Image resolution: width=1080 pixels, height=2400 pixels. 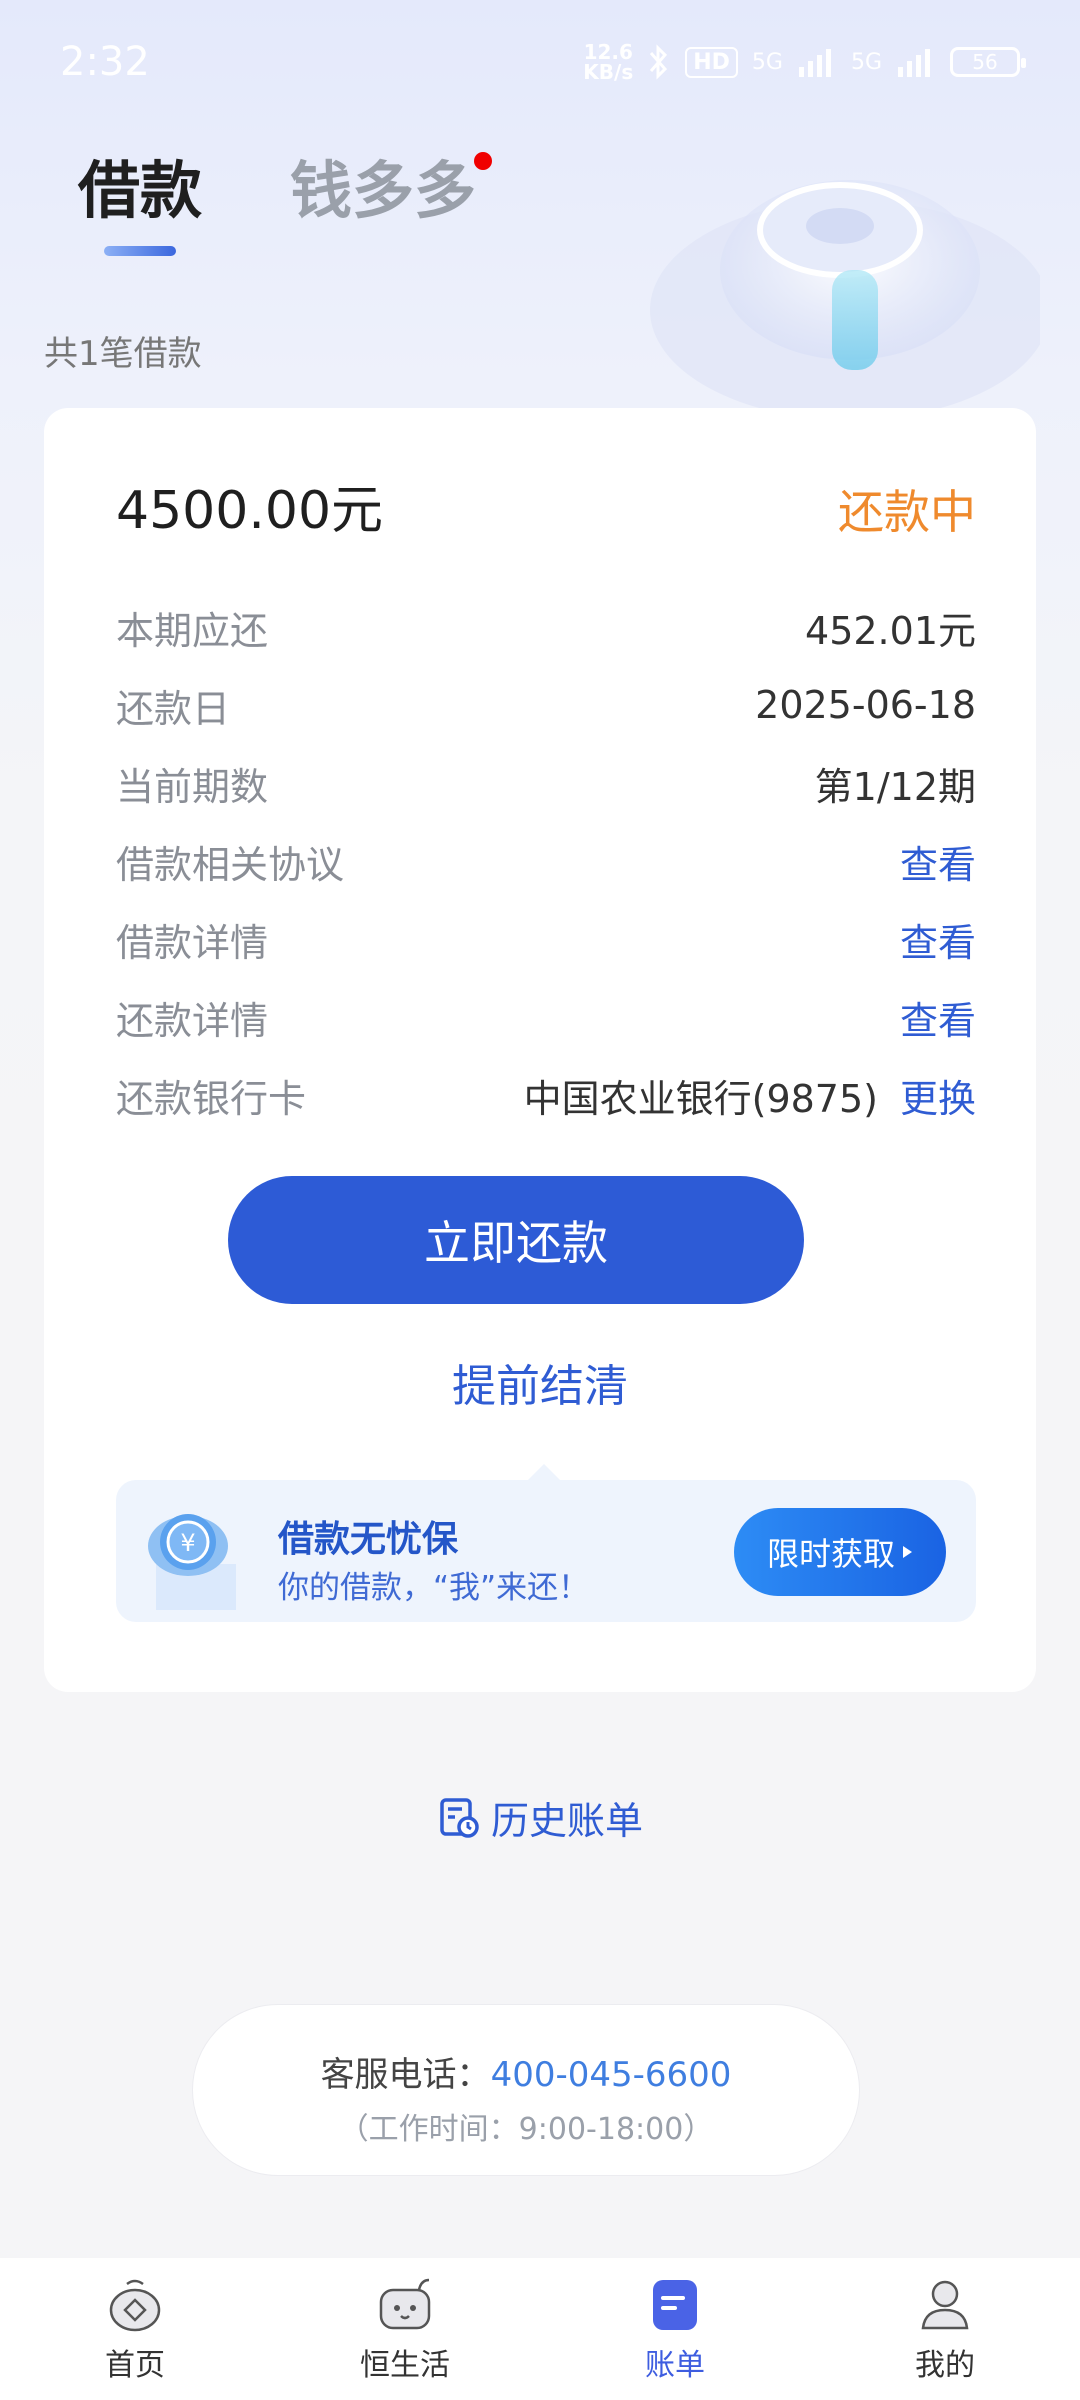 I want to click on bottom-nav: 首页 恒生活 账单 我的, so click(x=540, y=2329).